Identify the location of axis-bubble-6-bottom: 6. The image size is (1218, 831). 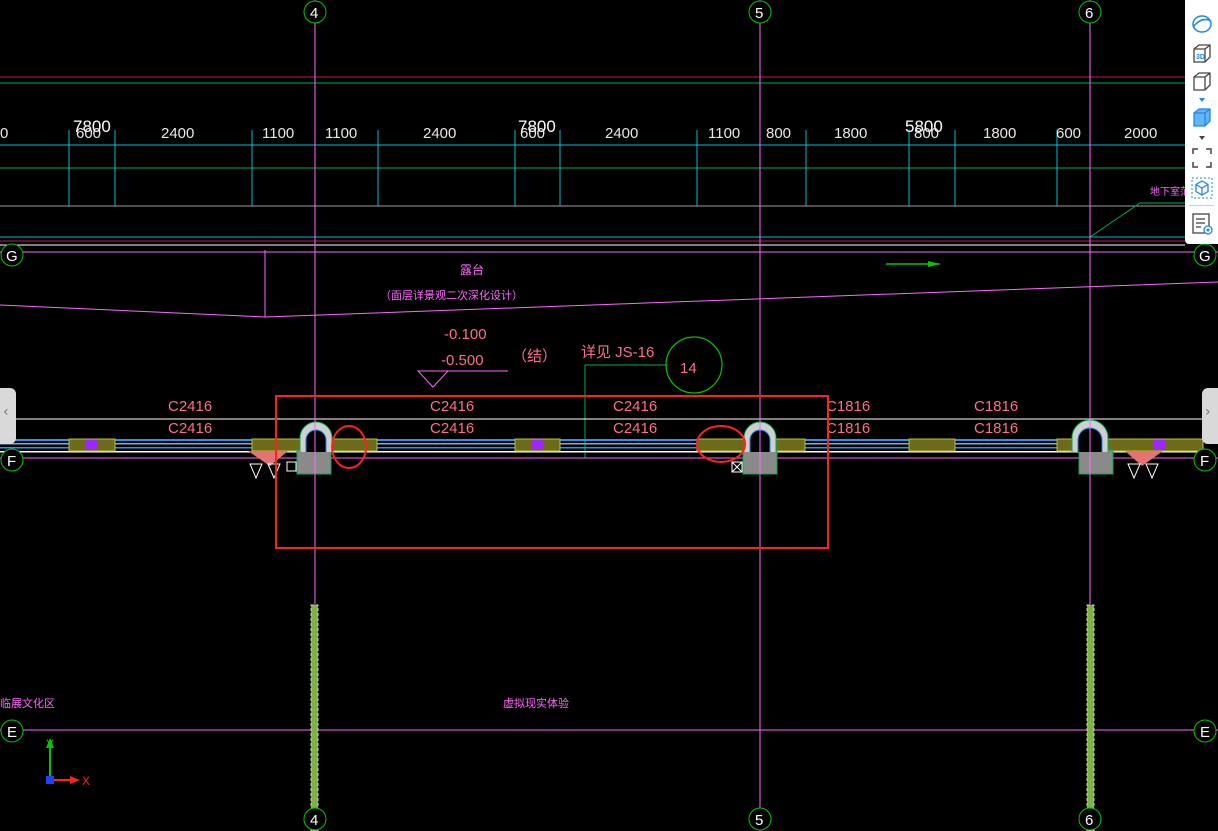
(1090, 819).